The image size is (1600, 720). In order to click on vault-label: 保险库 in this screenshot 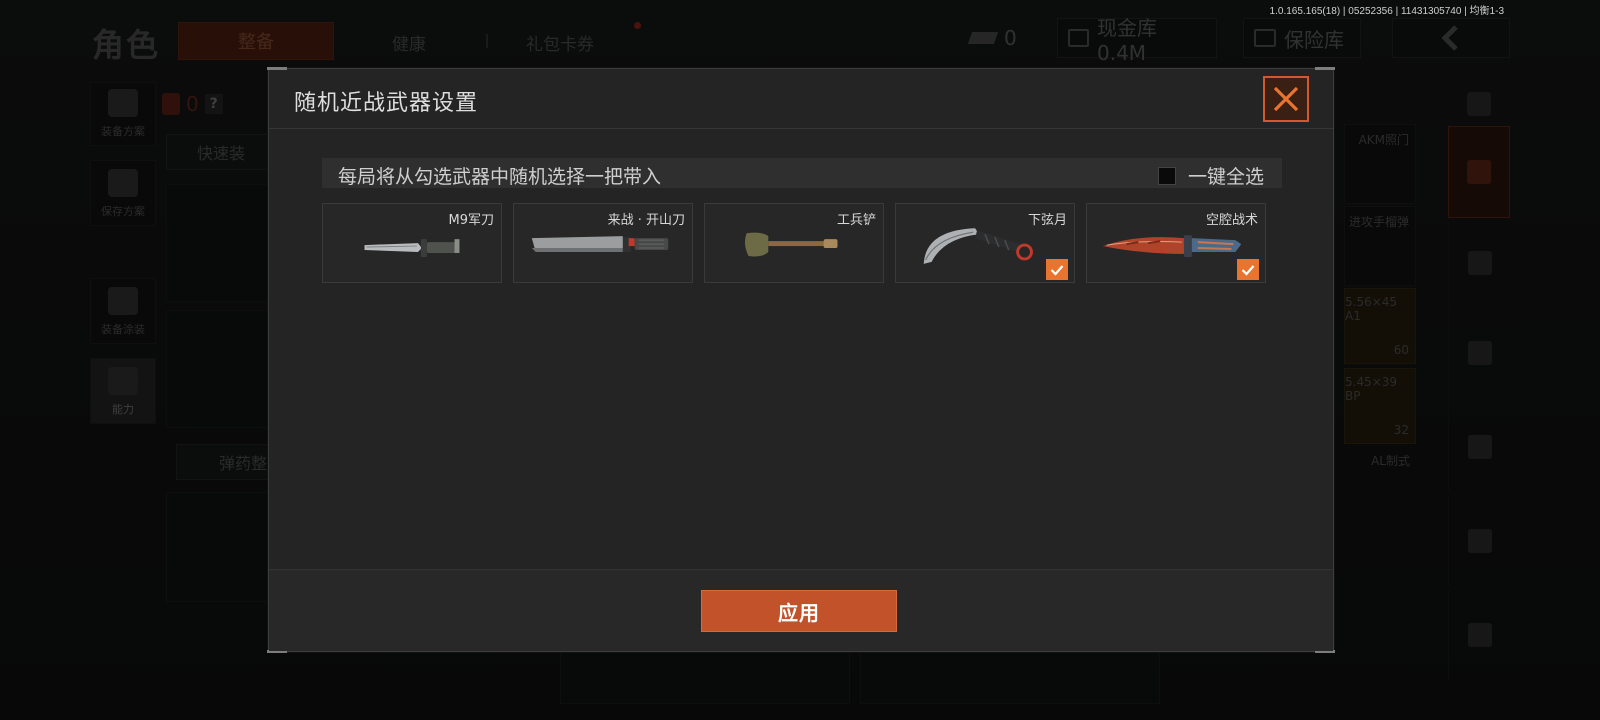, I will do `click(1314, 39)`.